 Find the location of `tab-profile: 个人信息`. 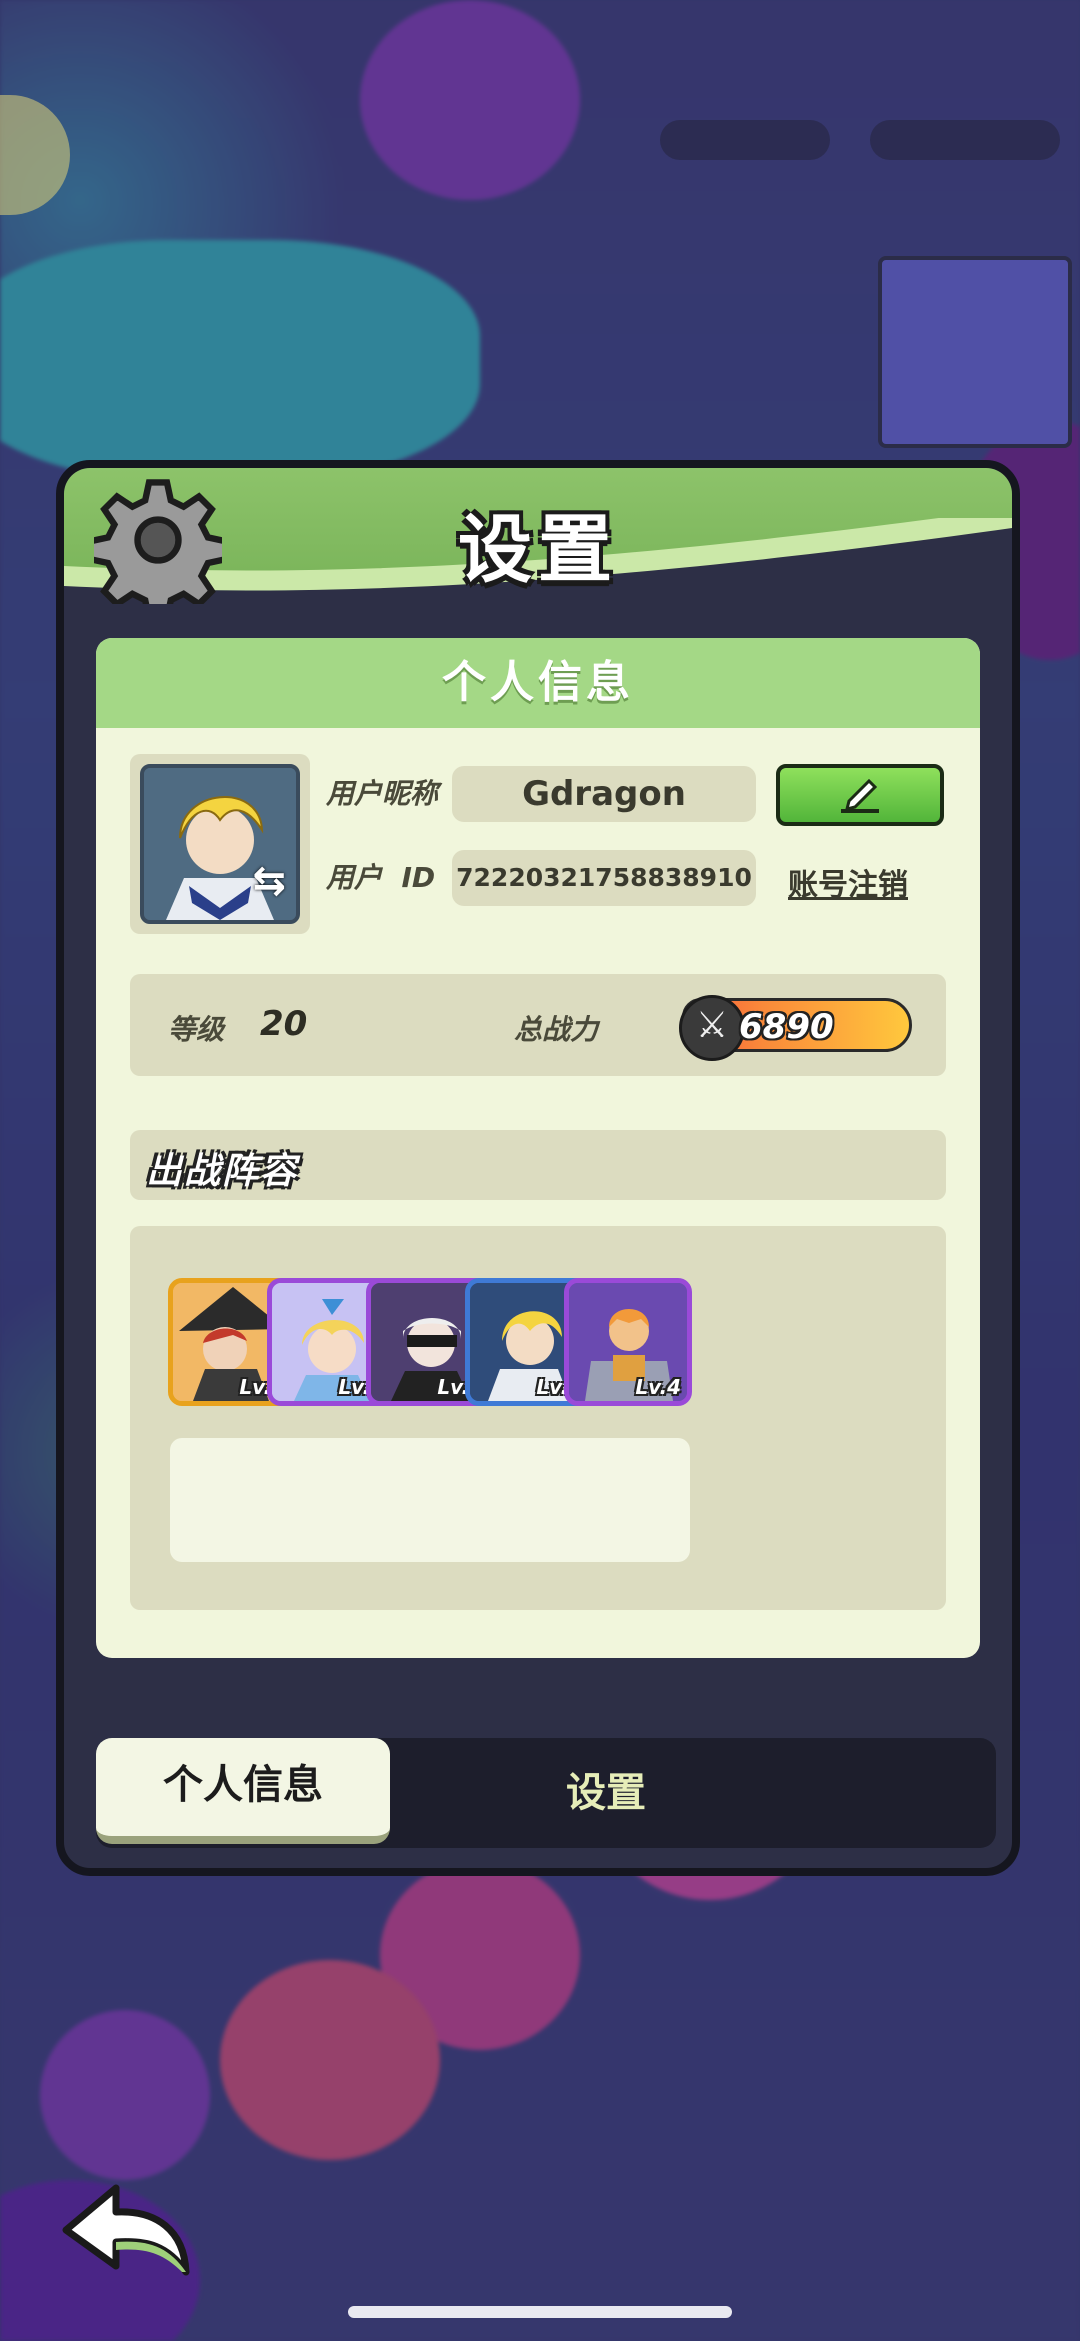

tab-profile: 个人信息 is located at coordinates (243, 1791).